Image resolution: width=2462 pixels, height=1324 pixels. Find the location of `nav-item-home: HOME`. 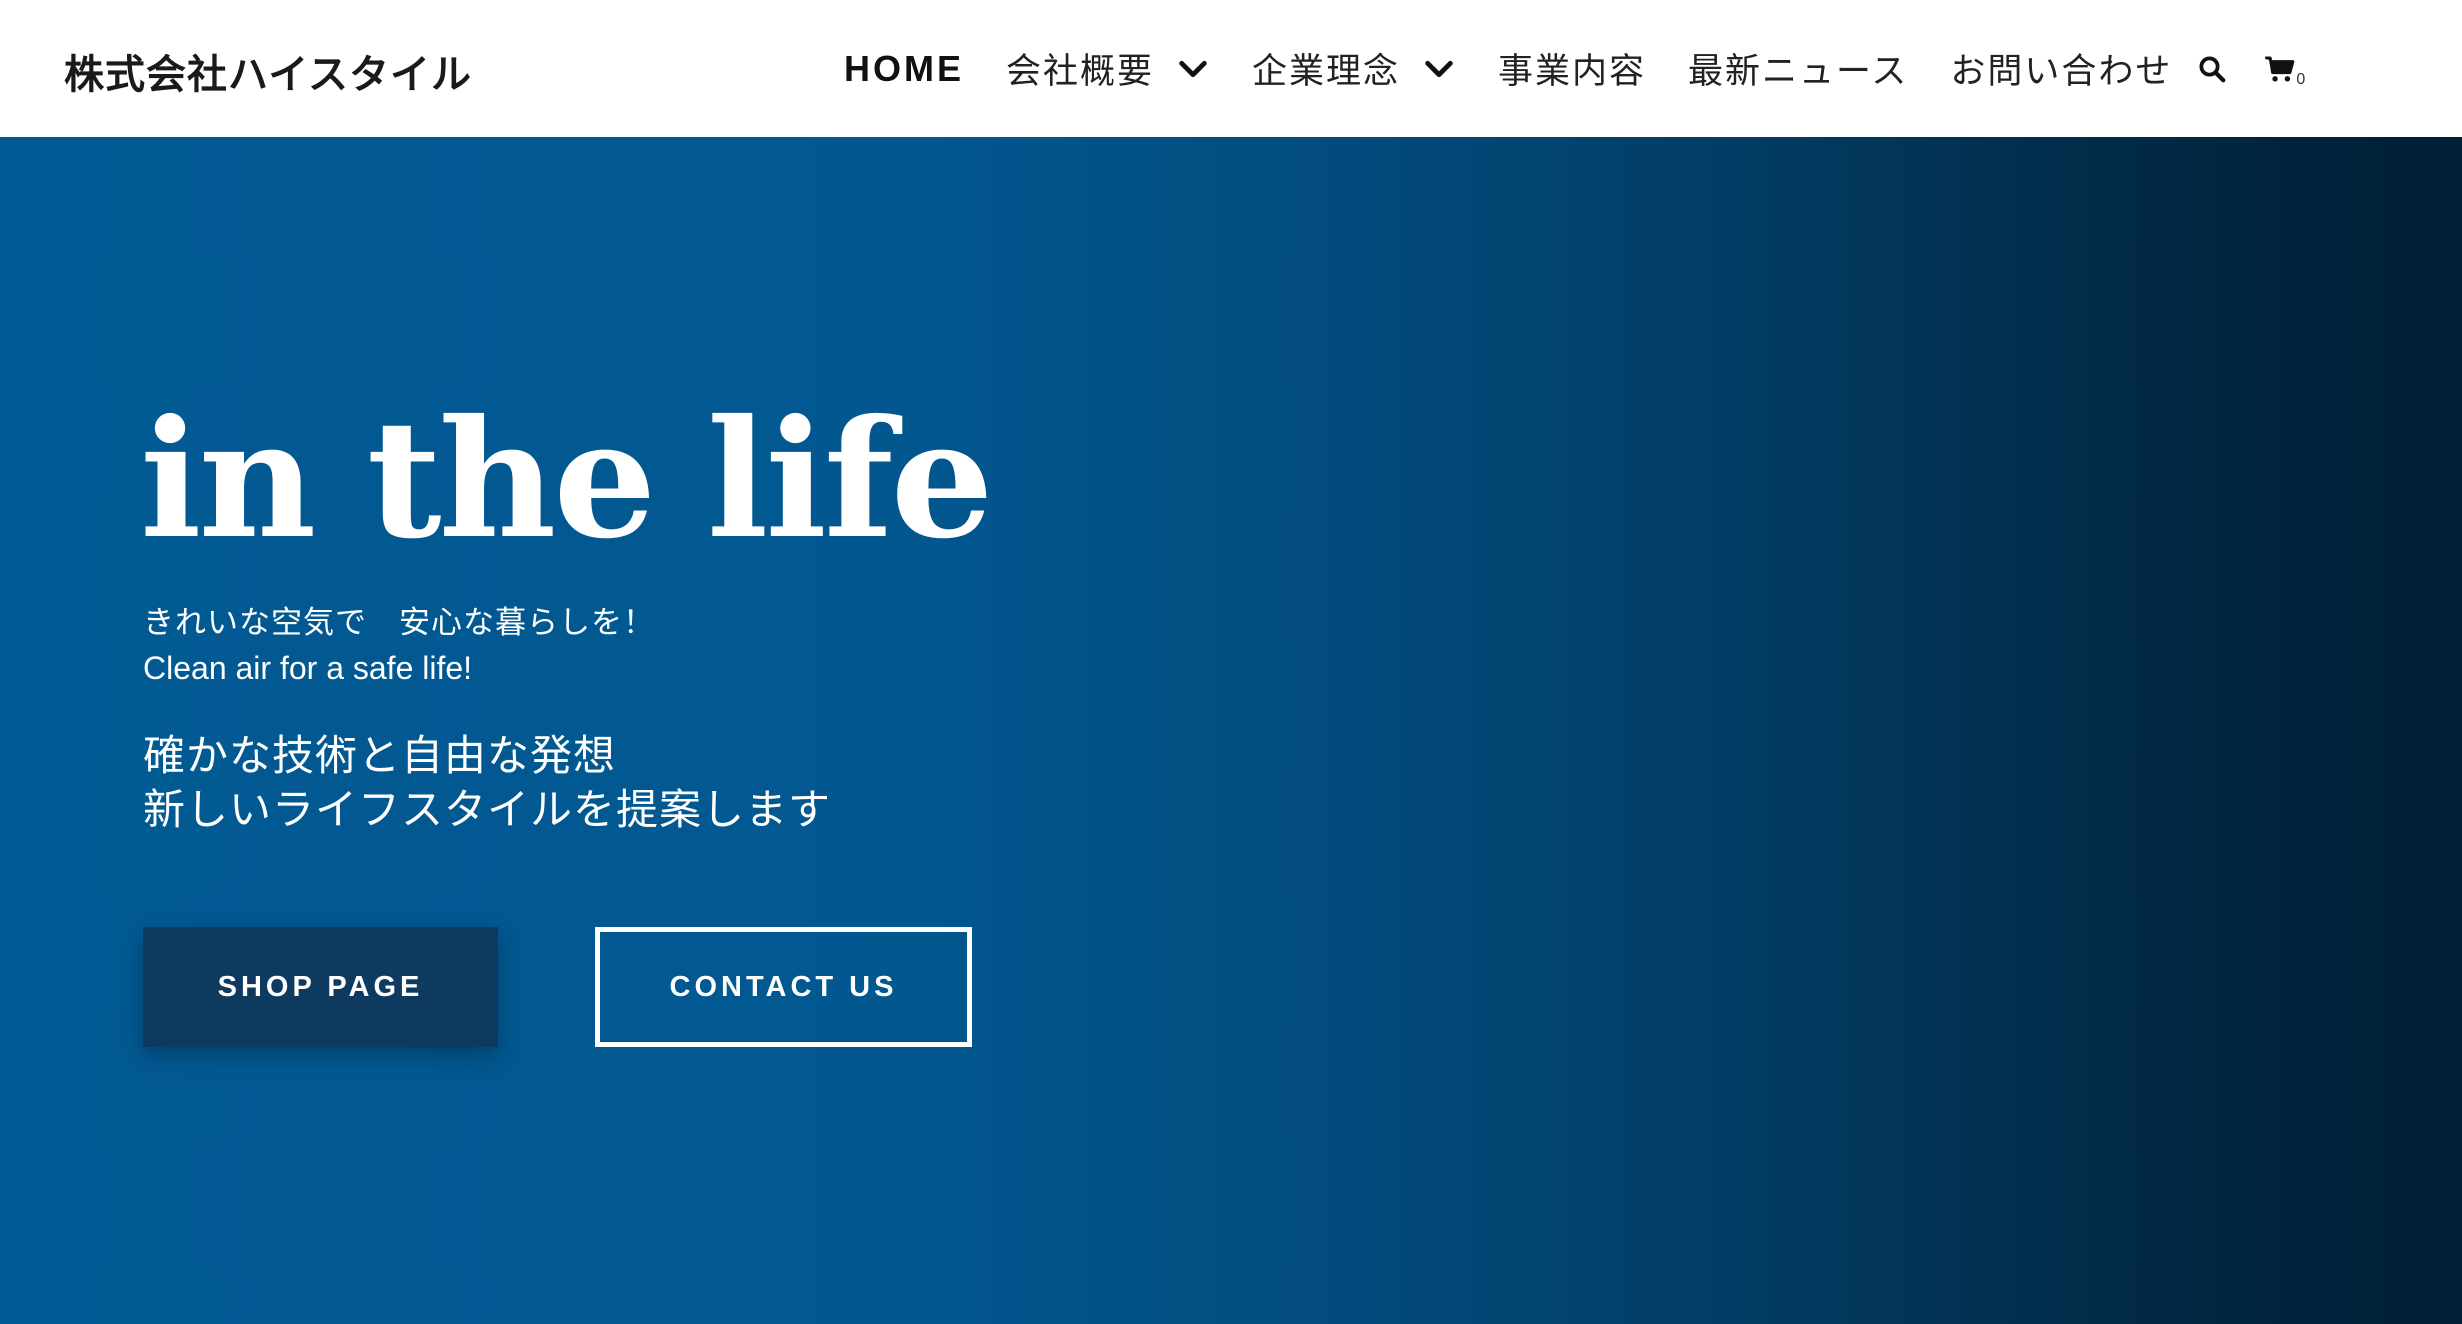

nav-item-home: HOME is located at coordinates (904, 69).